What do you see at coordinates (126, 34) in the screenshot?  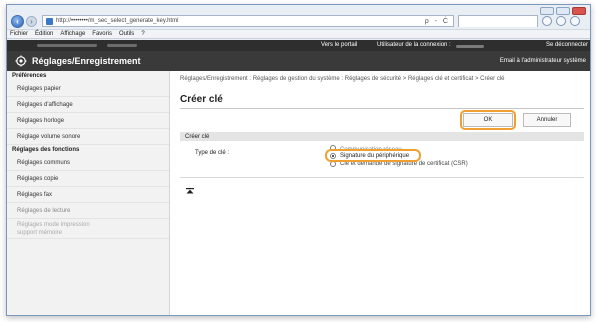 I see `menu-tools: Outils` at bounding box center [126, 34].